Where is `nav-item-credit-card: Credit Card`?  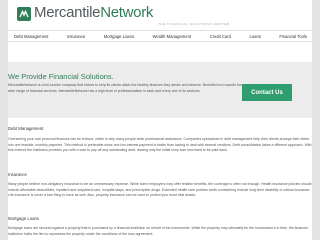 nav-item-credit-card: Credit Card is located at coordinates (220, 36).